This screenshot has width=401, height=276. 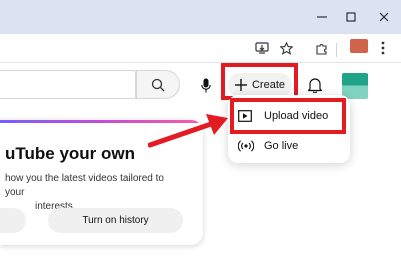 I want to click on turn-on-history-button: Turn on history, so click(x=115, y=220).